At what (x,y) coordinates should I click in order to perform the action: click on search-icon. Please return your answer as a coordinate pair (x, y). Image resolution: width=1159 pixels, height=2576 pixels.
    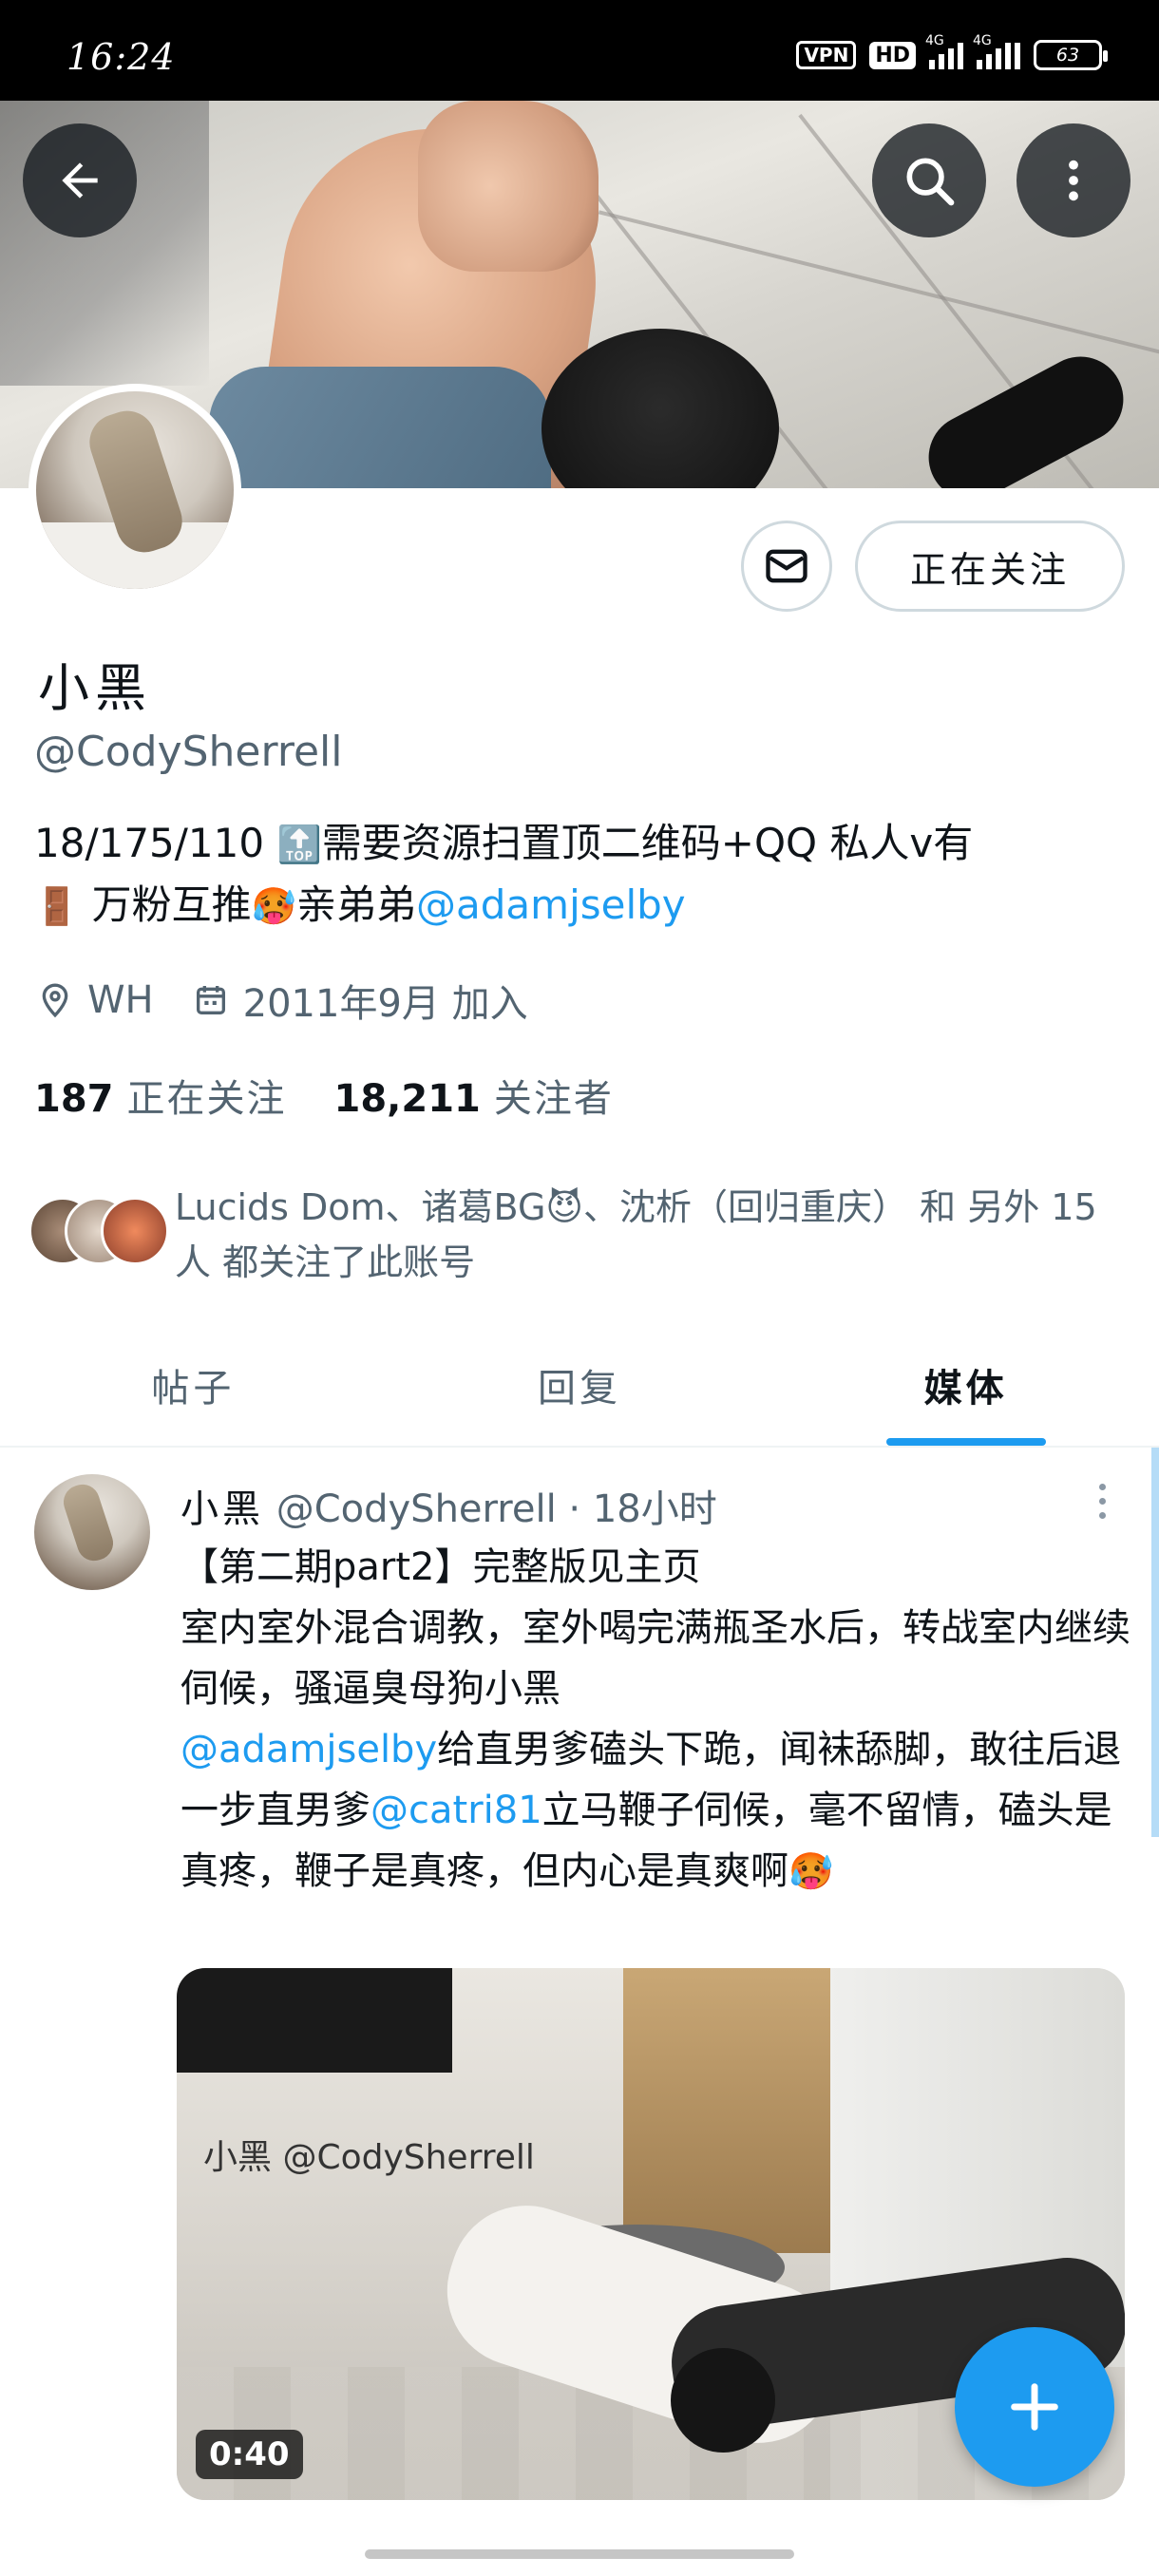
    Looking at the image, I should click on (930, 182).